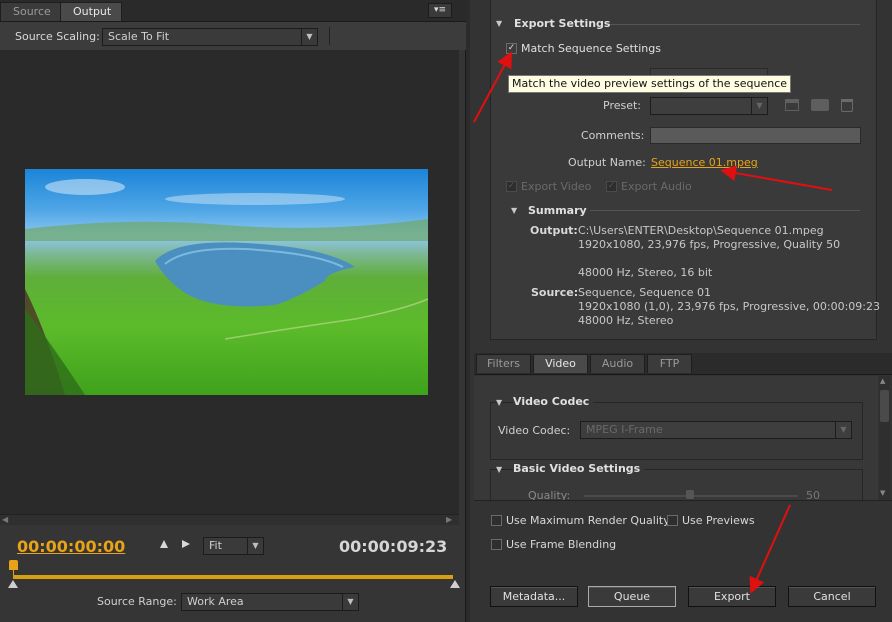 This screenshot has height=622, width=892. What do you see at coordinates (770, 549) in the screenshot?
I see `arrow-export-button` at bounding box center [770, 549].